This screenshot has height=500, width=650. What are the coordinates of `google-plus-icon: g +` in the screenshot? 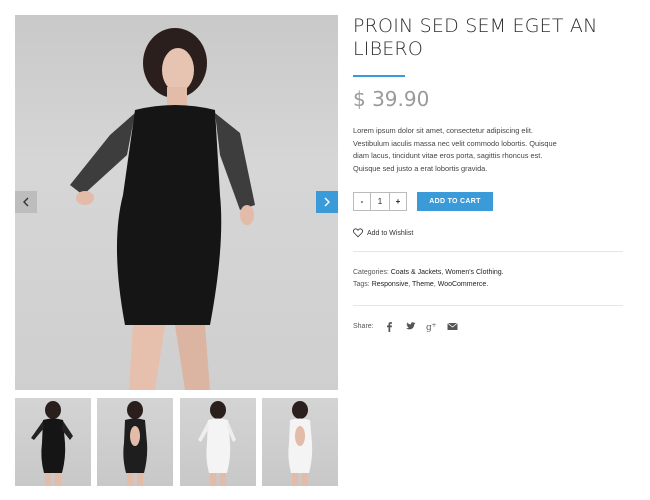 It's located at (431, 326).